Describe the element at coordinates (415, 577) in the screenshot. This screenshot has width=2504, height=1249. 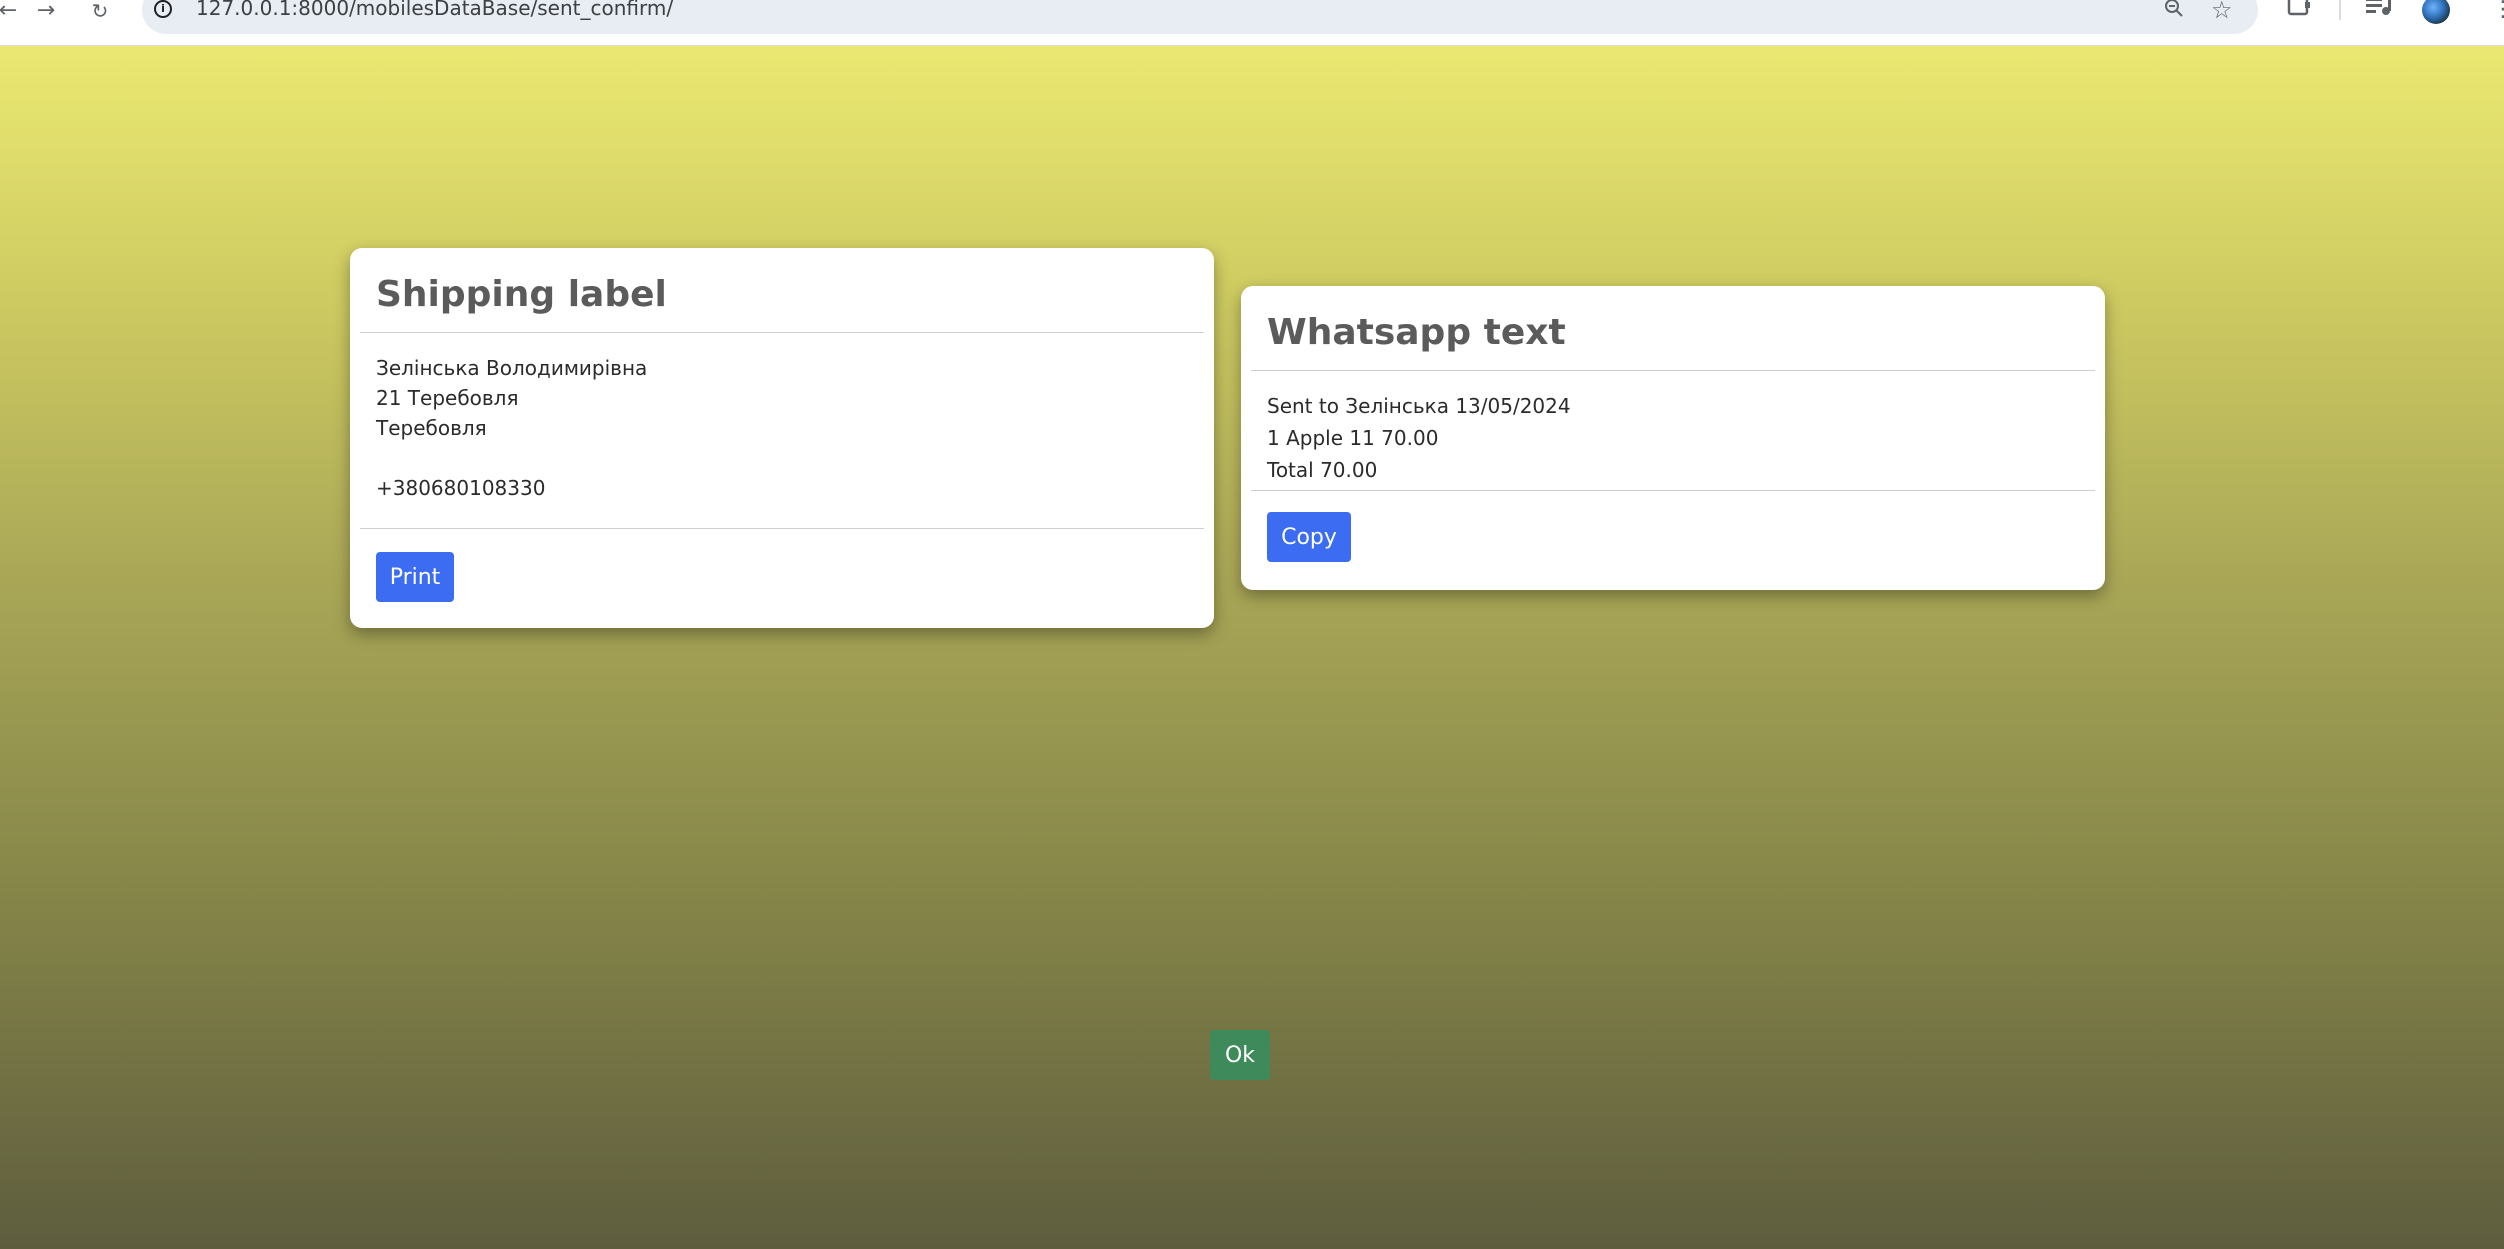
I see `print-button: Print` at that location.